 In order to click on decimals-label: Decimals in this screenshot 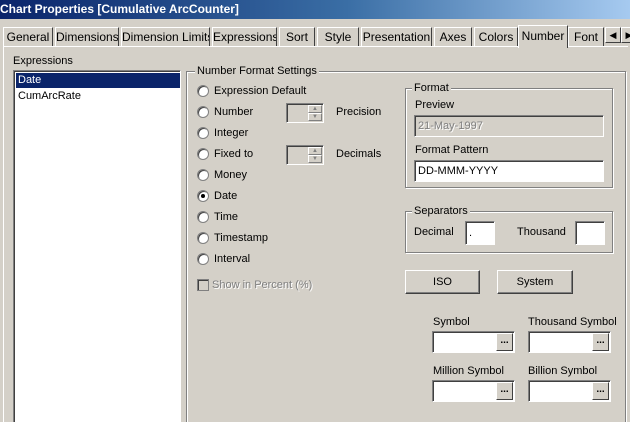, I will do `click(359, 154)`.